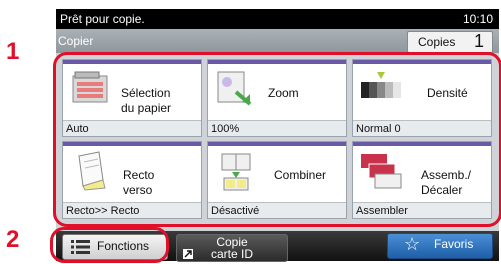 This screenshot has height=264, width=501. What do you see at coordinates (277, 19) in the screenshot?
I see `status-bar: Prêt pour copie. 10:10` at bounding box center [277, 19].